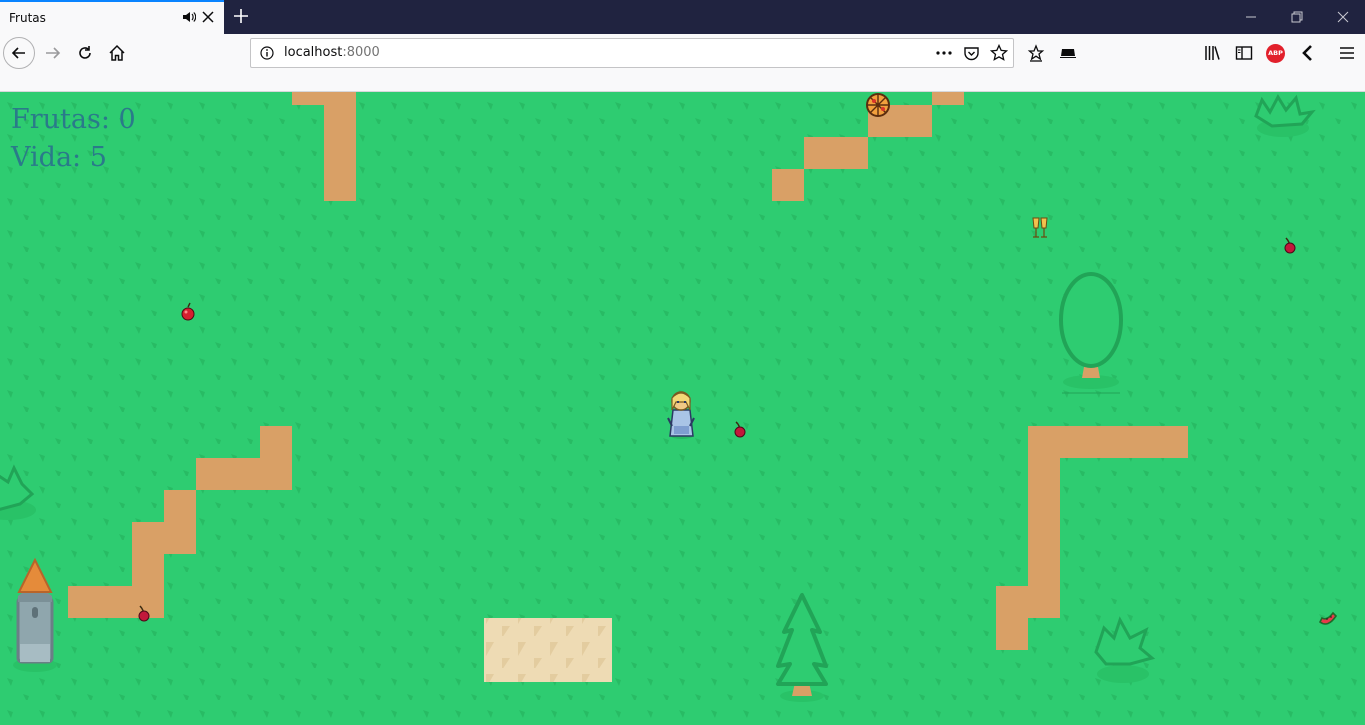 Image resolution: width=1365 pixels, height=725 pixels. Describe the element at coordinates (127, 119) in the screenshot. I see `fruit-counter-value: 0` at that location.